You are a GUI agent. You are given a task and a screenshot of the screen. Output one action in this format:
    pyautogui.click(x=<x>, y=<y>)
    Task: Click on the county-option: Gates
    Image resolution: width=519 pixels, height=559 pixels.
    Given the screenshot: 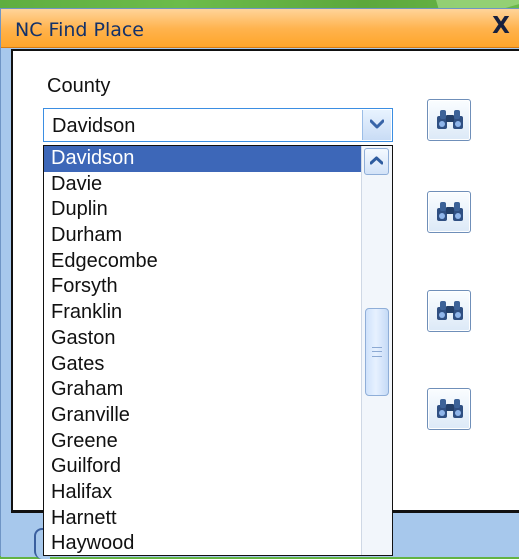 What is the action you would take?
    pyautogui.click(x=202, y=365)
    